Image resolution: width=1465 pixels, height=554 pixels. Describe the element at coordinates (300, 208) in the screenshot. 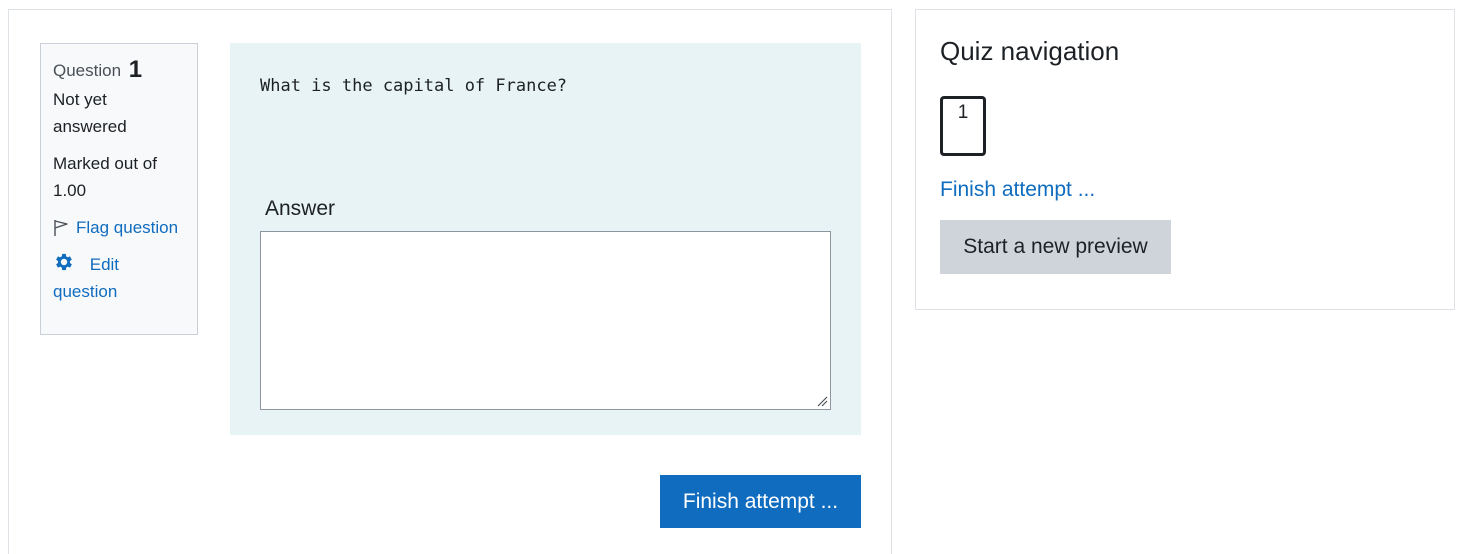

I see `answer-label: Answer` at that location.